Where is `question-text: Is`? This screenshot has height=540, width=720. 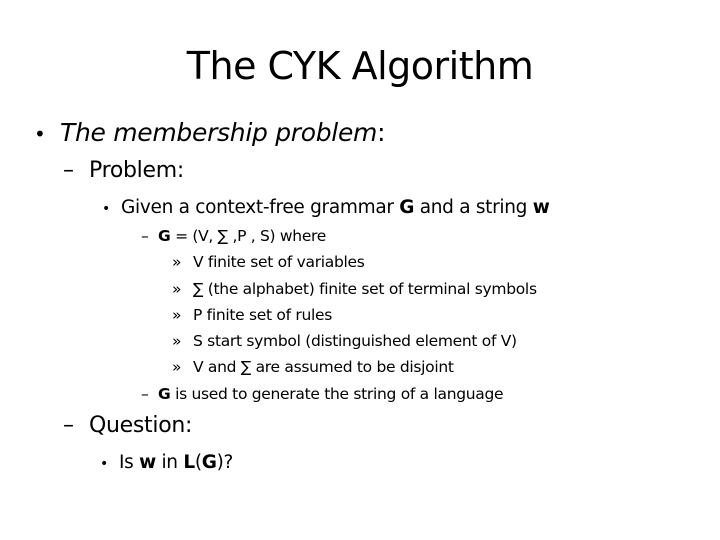 question-text: Is is located at coordinates (129, 462).